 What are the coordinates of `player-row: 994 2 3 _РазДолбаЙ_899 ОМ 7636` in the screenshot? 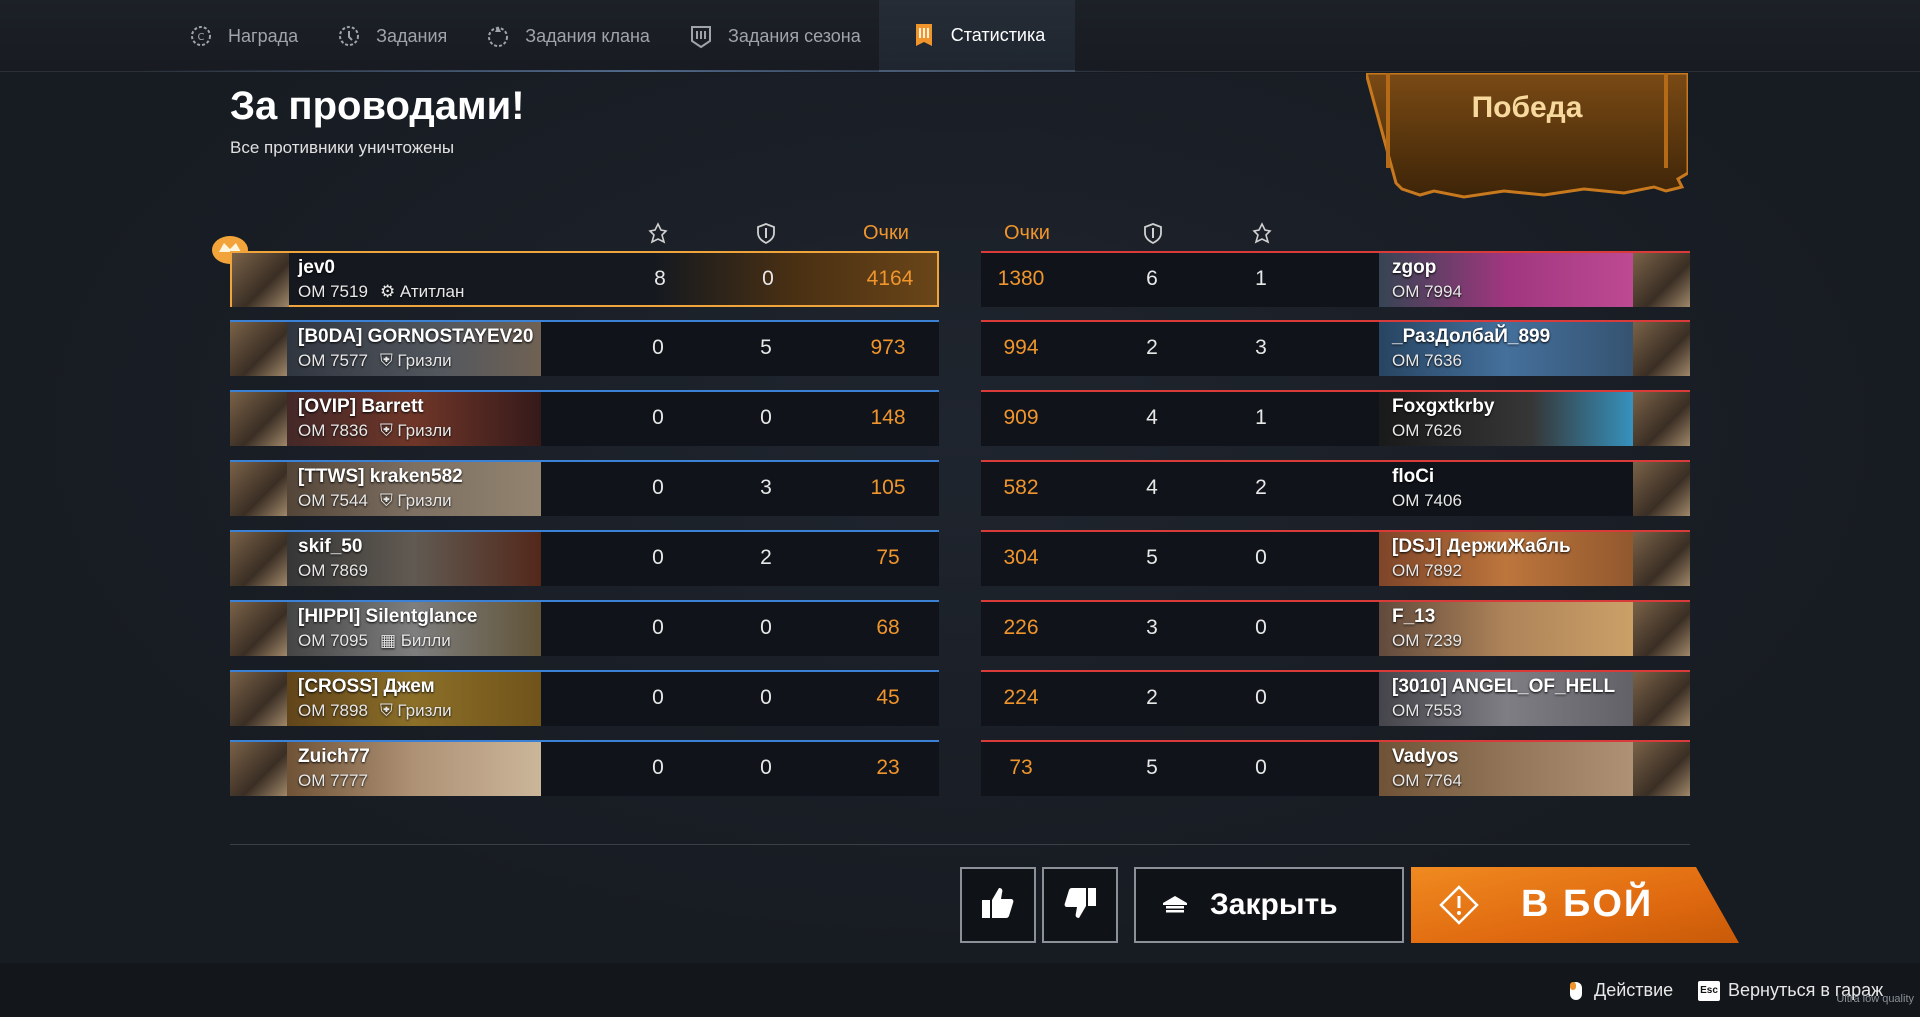 It's located at (1335, 348).